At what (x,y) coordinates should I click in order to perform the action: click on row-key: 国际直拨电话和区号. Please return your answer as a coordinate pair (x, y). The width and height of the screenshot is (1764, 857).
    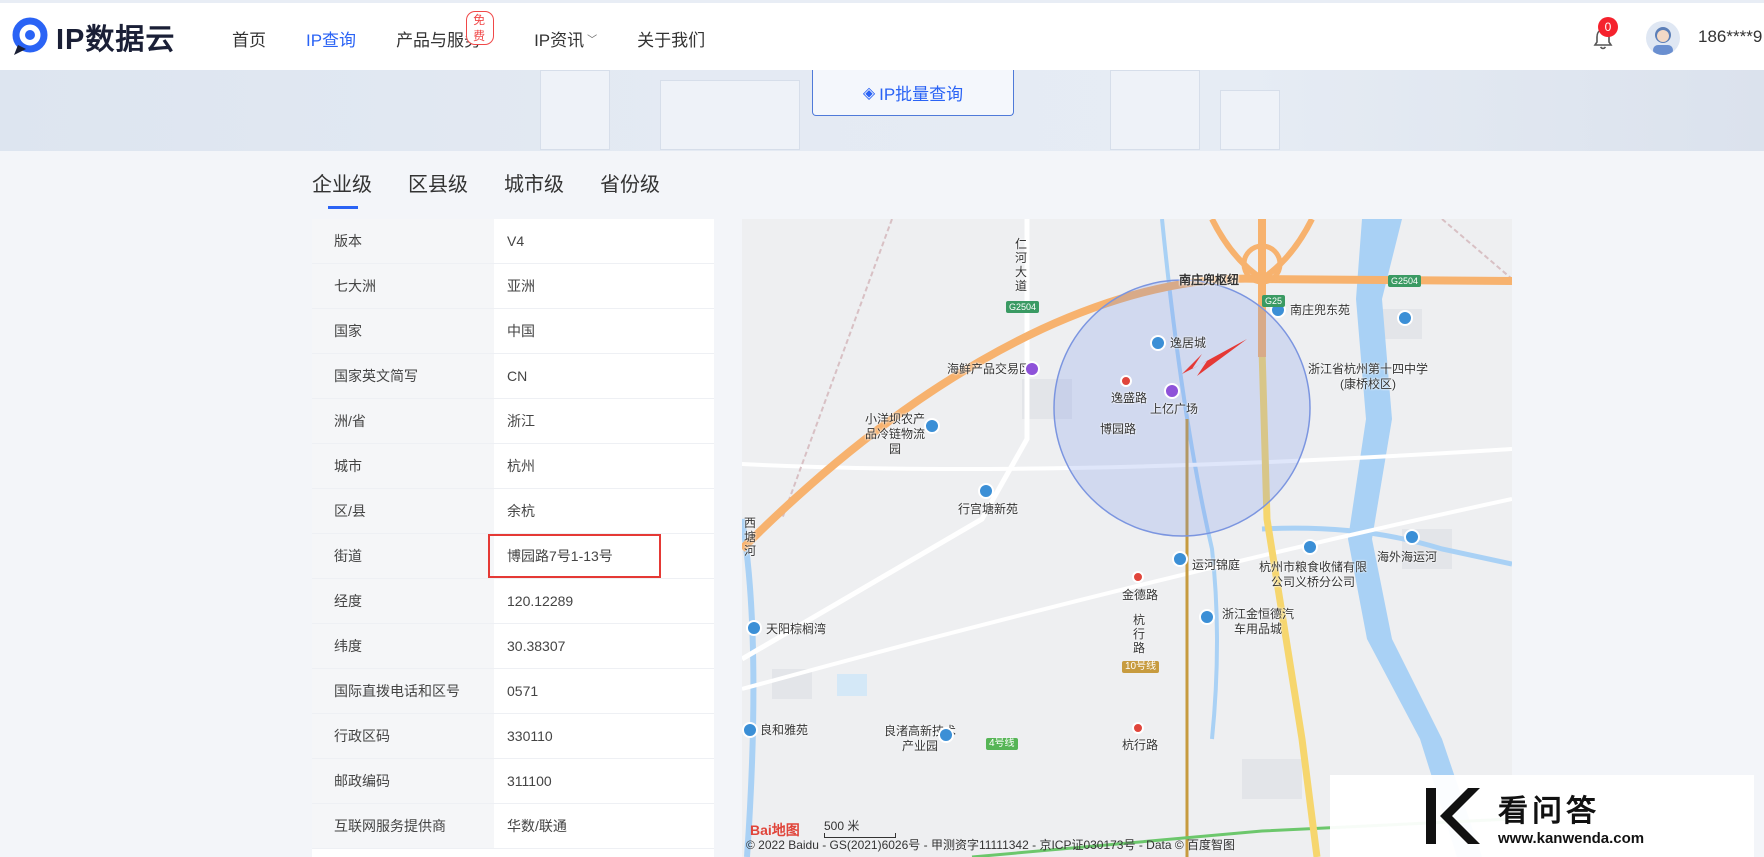
    Looking at the image, I should click on (403, 691).